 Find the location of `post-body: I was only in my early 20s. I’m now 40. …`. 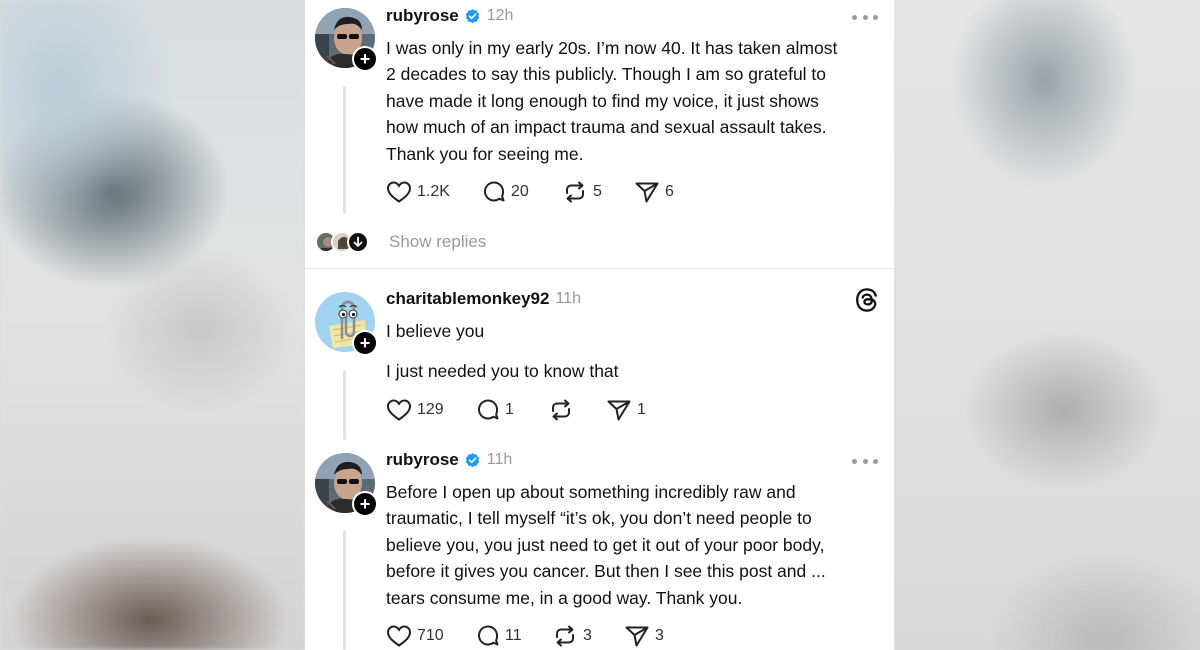

post-body: I was only in my early 20s. I’m now 40. … is located at coordinates (631, 101).